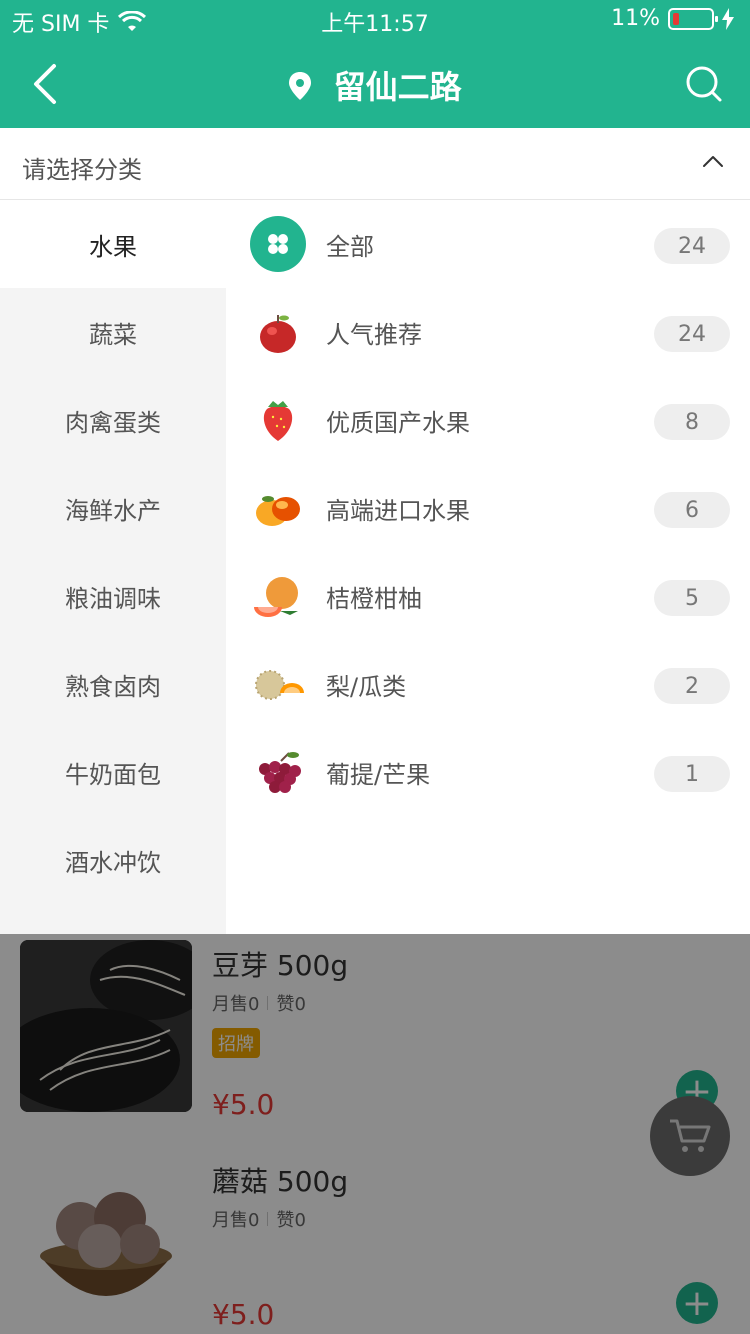 The width and height of the screenshot is (750, 1334). What do you see at coordinates (488, 684) in the screenshot?
I see `subcategory-item: 梨/瓜类 2` at bounding box center [488, 684].